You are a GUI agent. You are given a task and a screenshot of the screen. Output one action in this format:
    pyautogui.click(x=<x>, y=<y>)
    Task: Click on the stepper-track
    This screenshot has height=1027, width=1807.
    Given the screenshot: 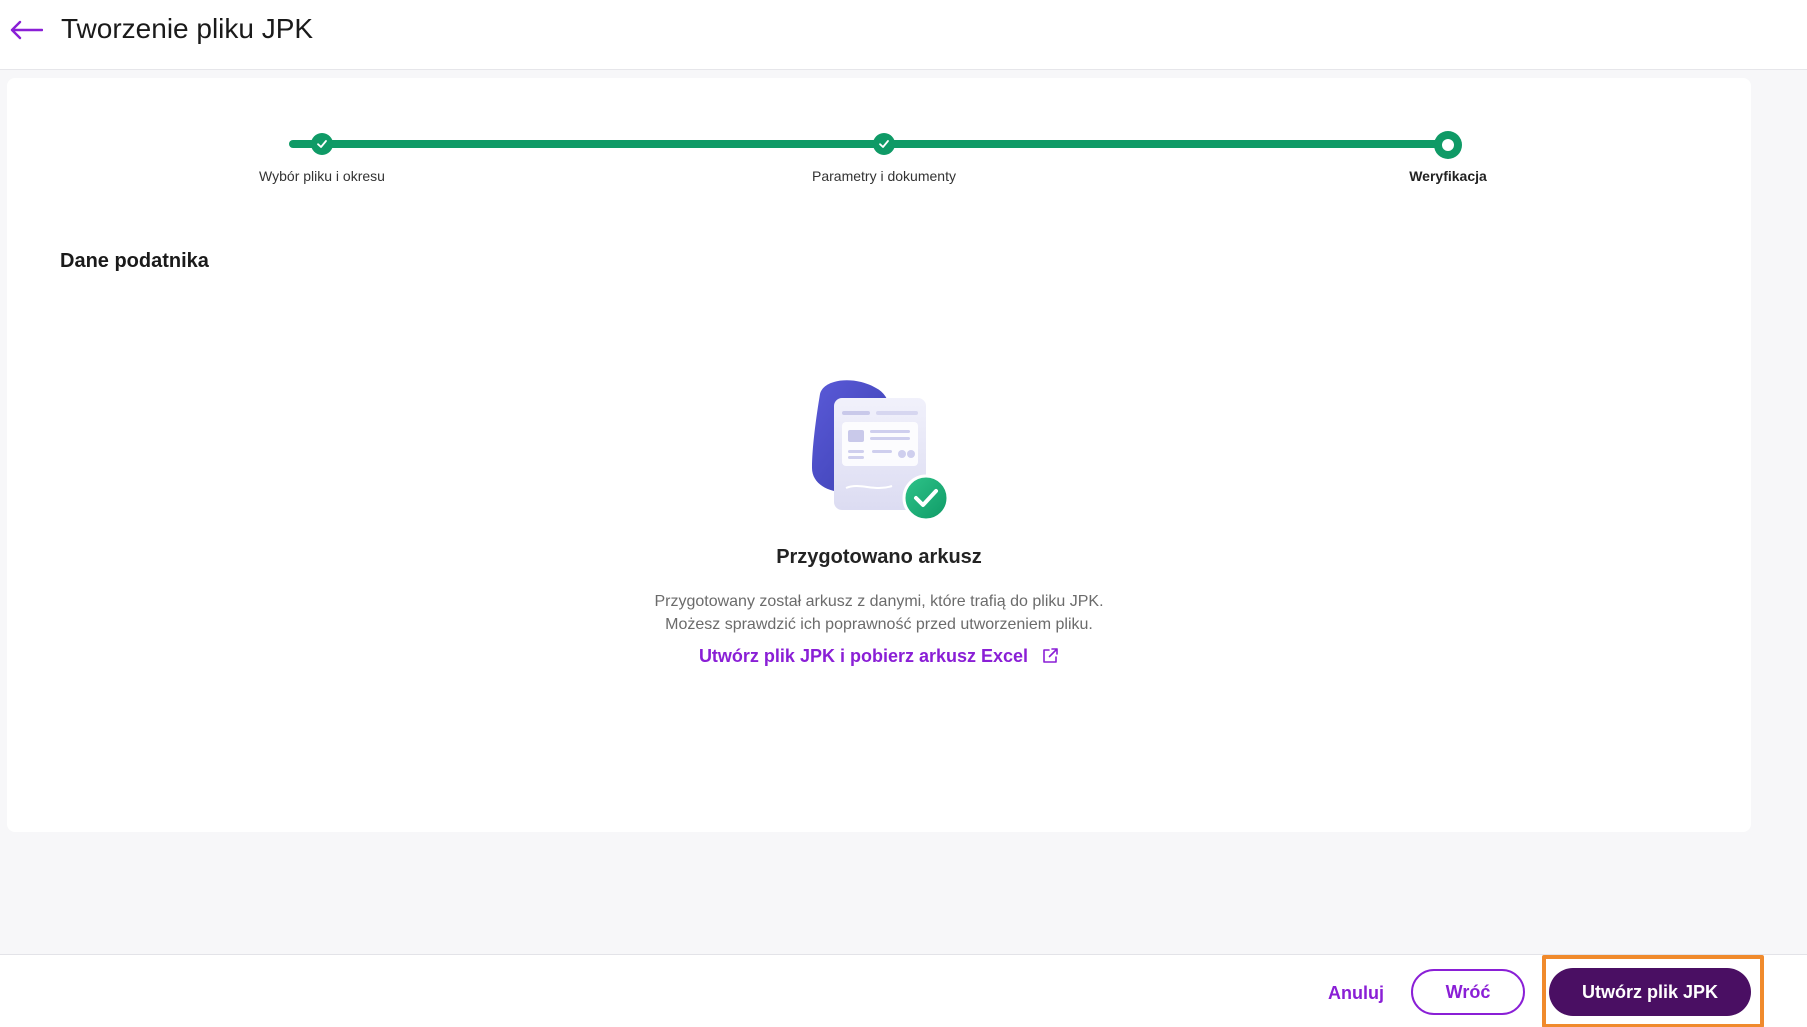 What is the action you would take?
    pyautogui.click(x=871, y=144)
    